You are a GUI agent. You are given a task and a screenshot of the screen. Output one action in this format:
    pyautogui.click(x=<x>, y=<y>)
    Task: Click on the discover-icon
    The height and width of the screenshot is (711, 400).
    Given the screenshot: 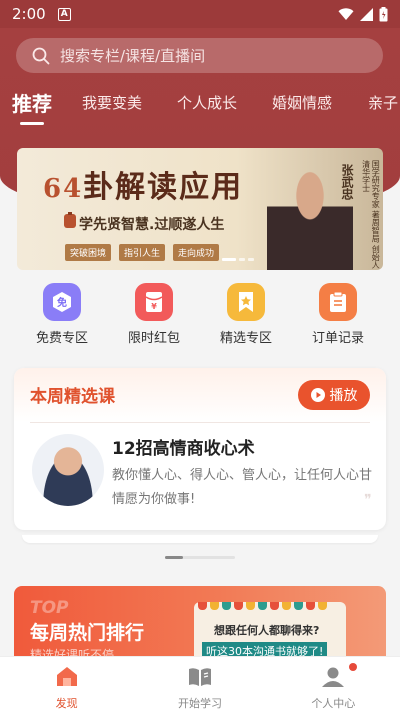 What is the action you would take?
    pyautogui.click(x=66, y=676)
    